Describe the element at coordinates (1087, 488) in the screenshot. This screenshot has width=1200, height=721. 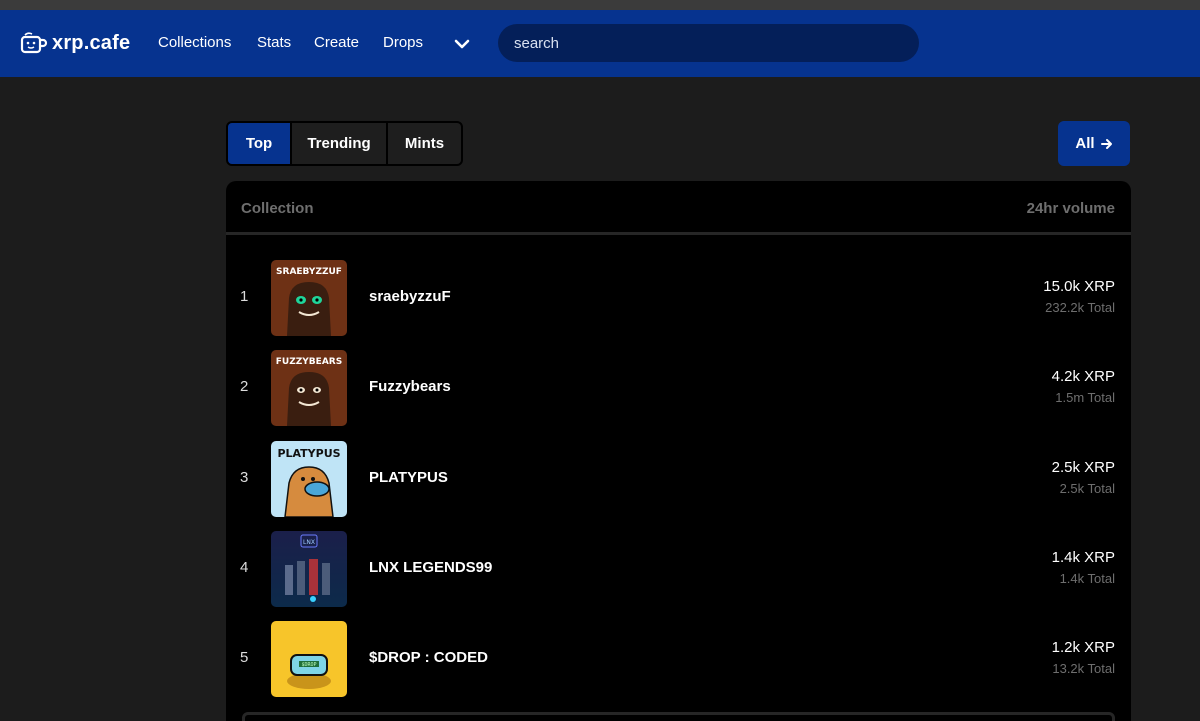
I see `volume-total: 2.5k Total` at that location.